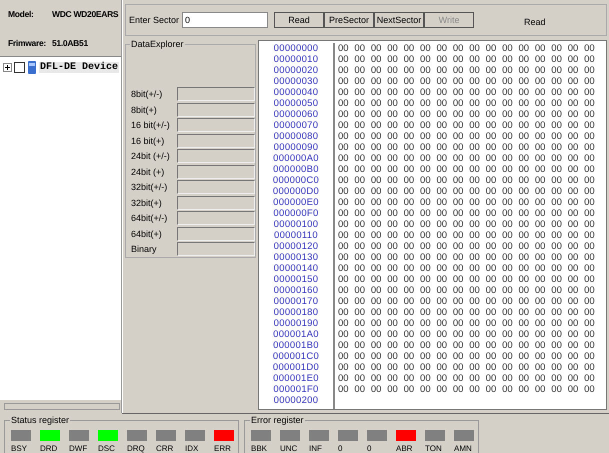 The height and width of the screenshot is (453, 609). Describe the element at coordinates (296, 367) in the screenshot. I see `hex-address: 000001D0` at that location.